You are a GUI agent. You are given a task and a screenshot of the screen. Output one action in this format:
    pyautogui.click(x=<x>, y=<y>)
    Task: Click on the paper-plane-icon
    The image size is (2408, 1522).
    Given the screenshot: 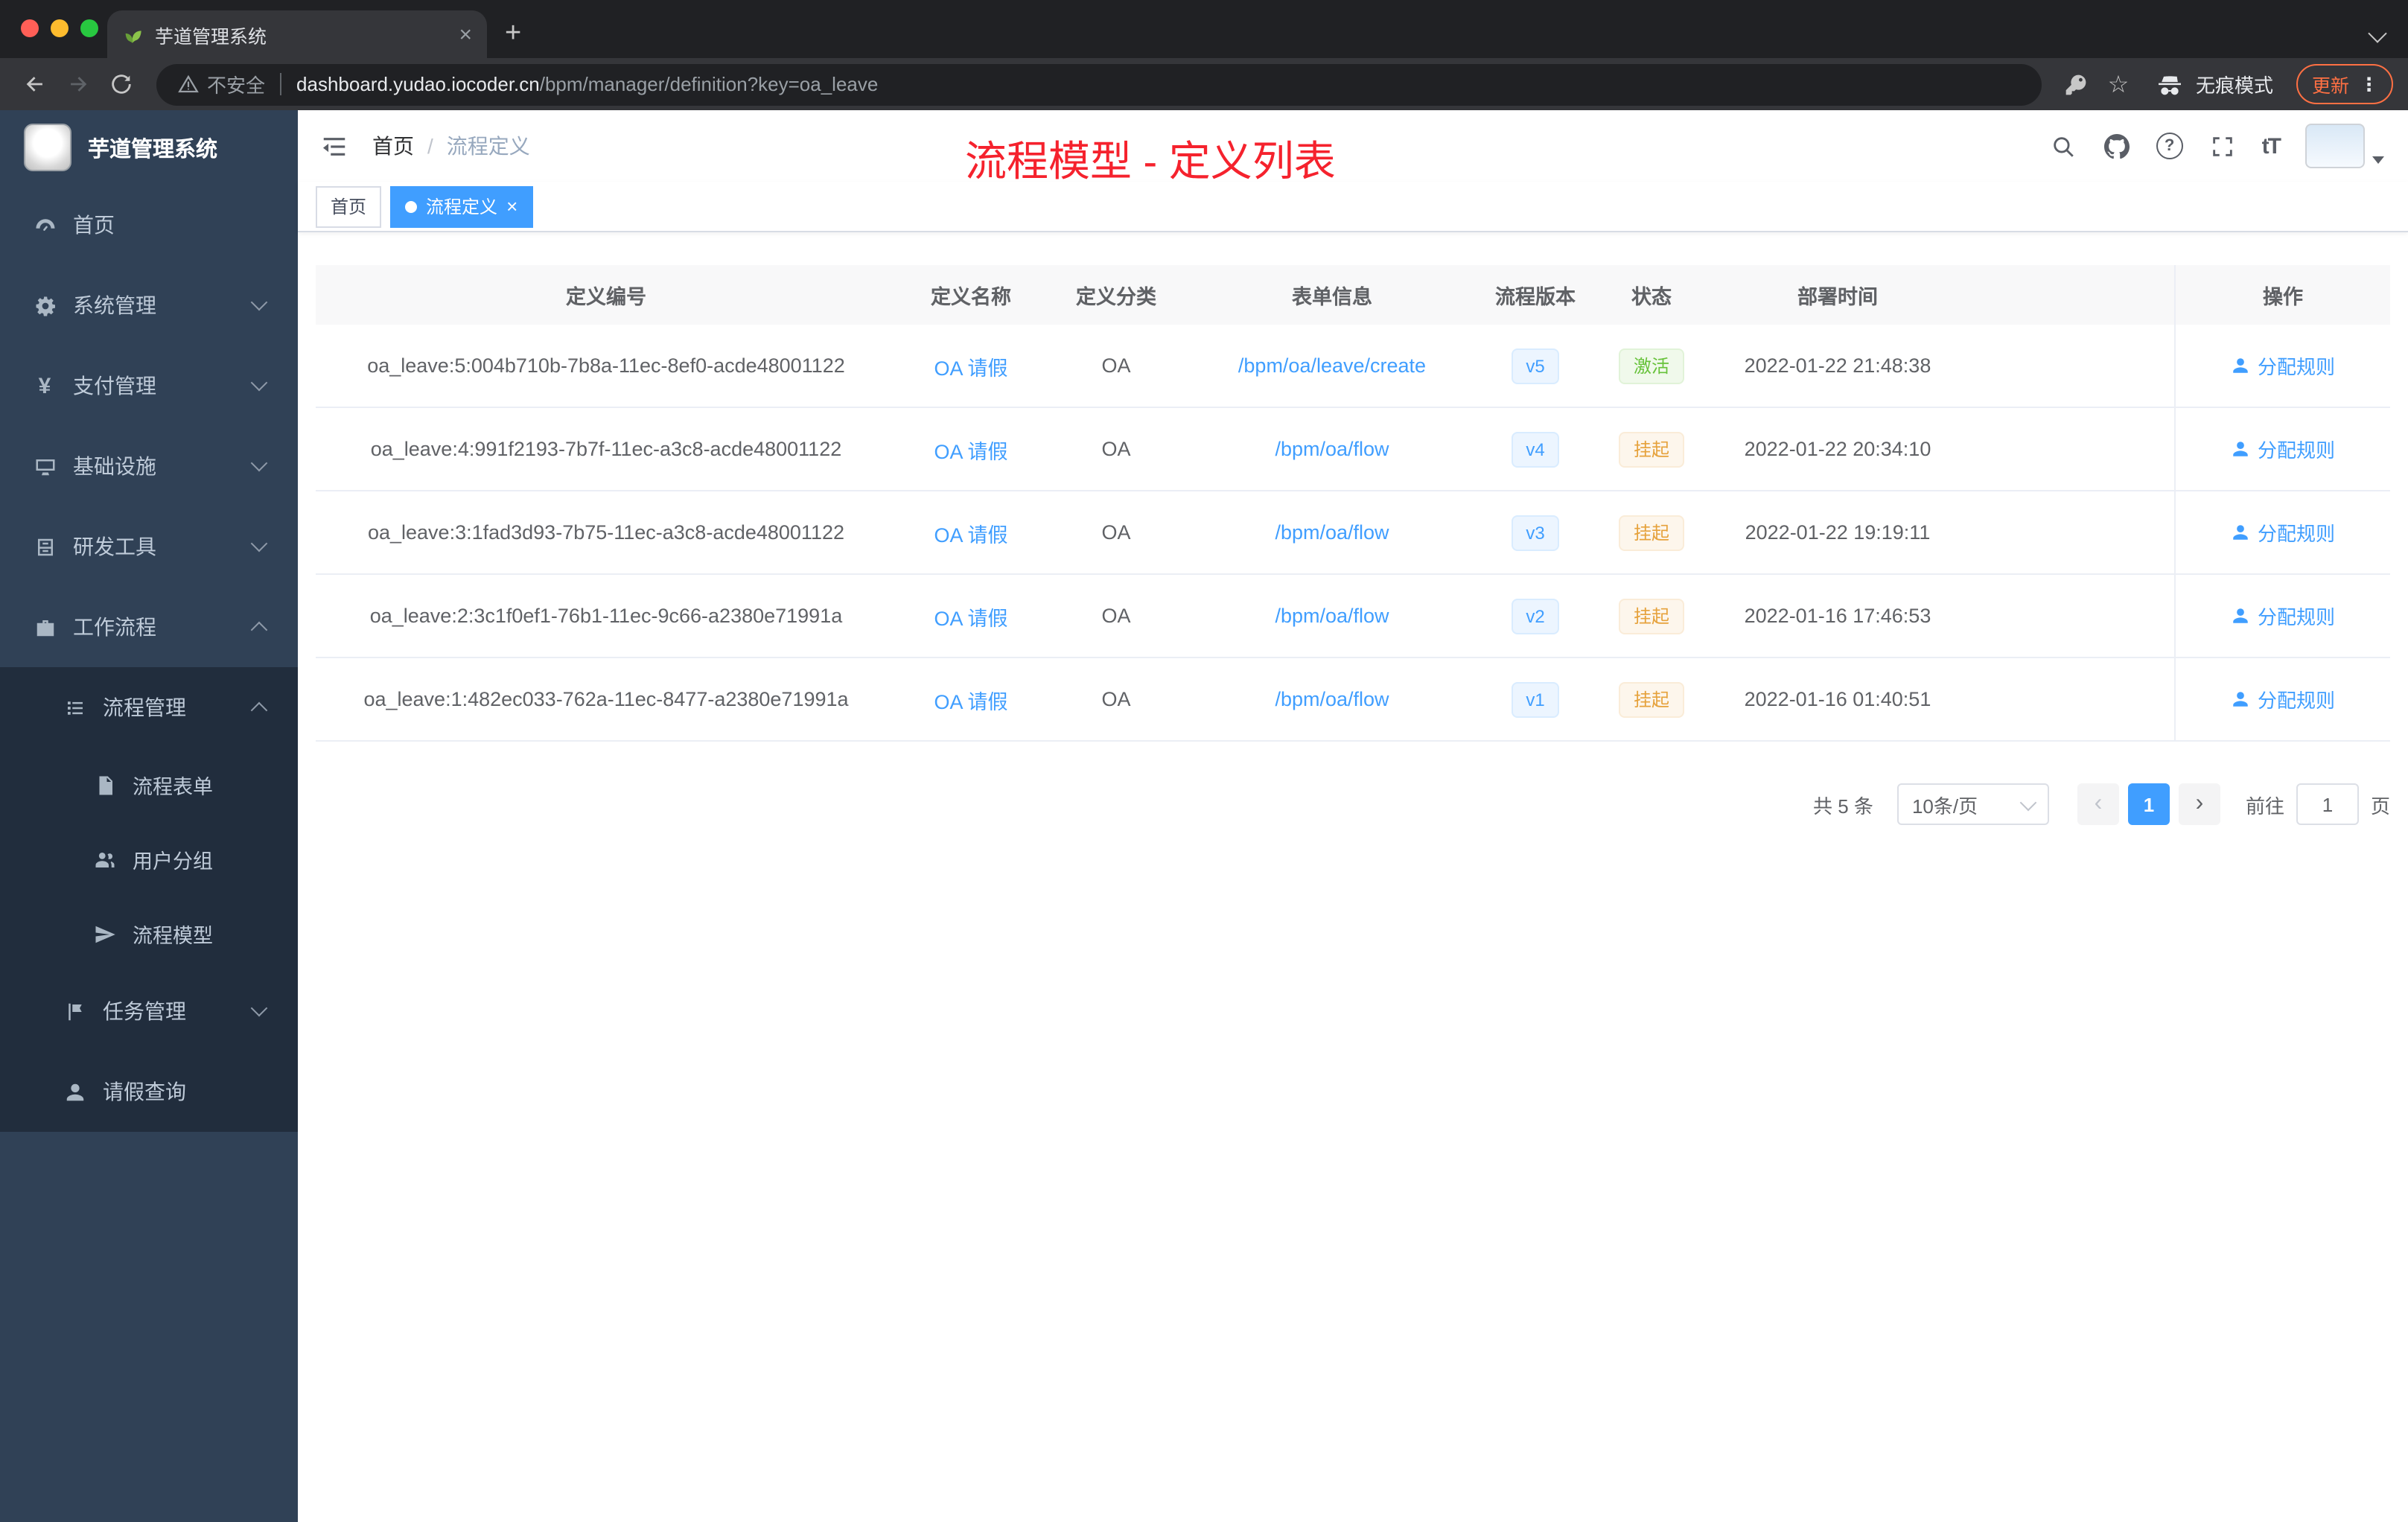 What is the action you would take?
    pyautogui.click(x=104, y=934)
    